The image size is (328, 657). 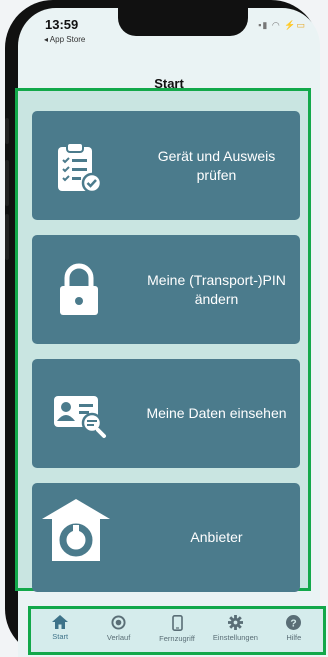 I want to click on volume-up-button, so click(x=7, y=183).